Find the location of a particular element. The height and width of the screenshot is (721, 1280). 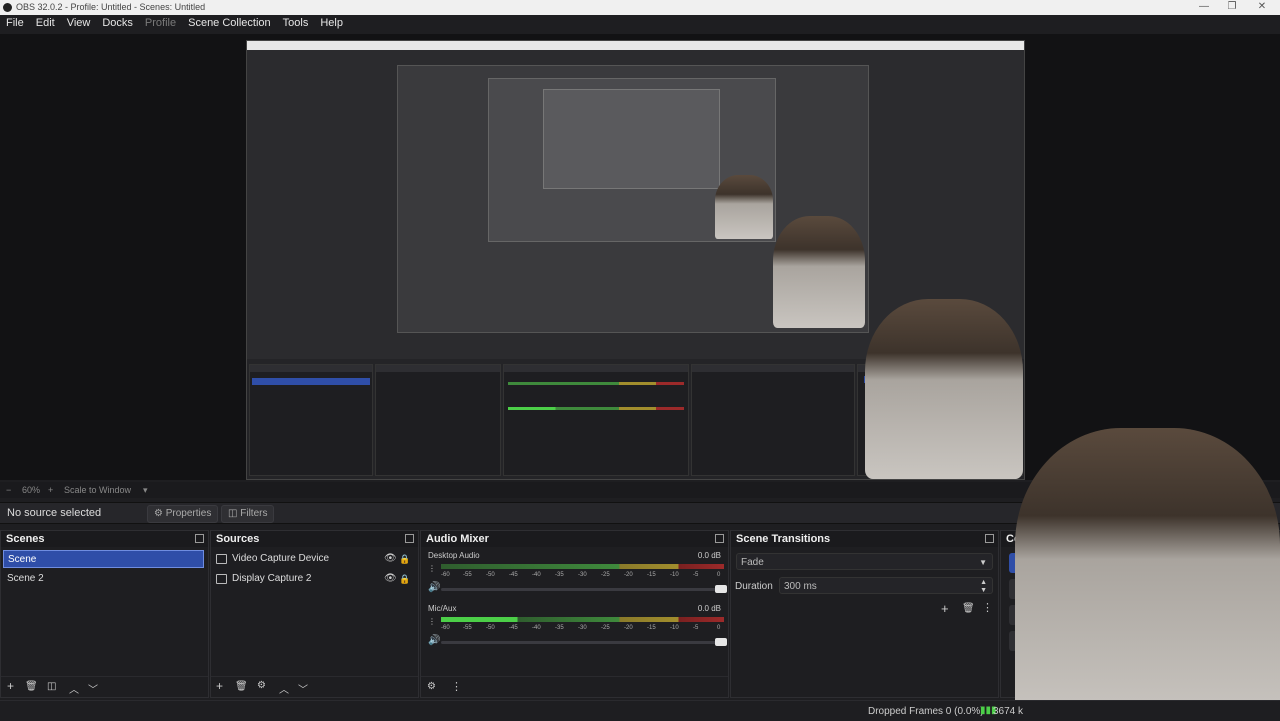

volume-slider-mic-aux is located at coordinates (584, 642).